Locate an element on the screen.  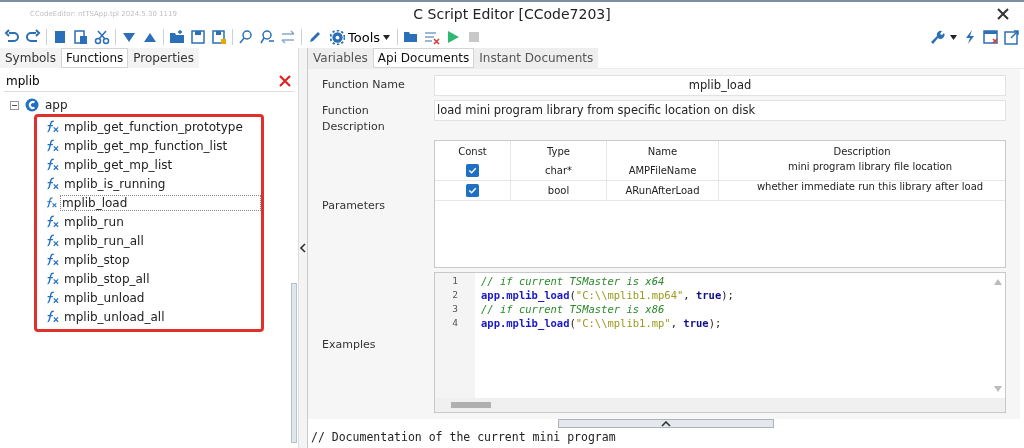
window-close-icon is located at coordinates (991, 37).